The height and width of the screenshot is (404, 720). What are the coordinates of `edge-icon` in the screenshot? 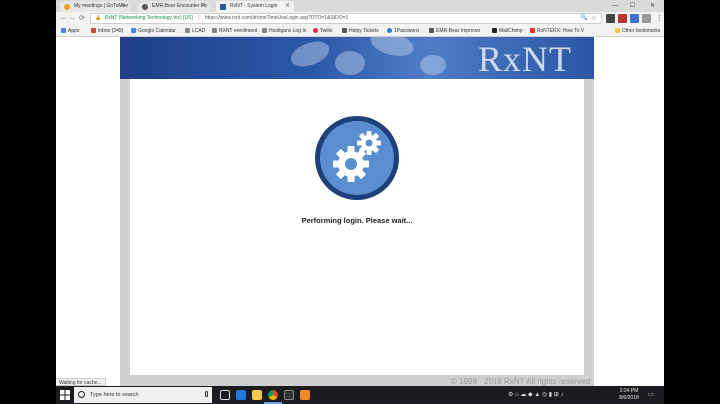 It's located at (241, 395).